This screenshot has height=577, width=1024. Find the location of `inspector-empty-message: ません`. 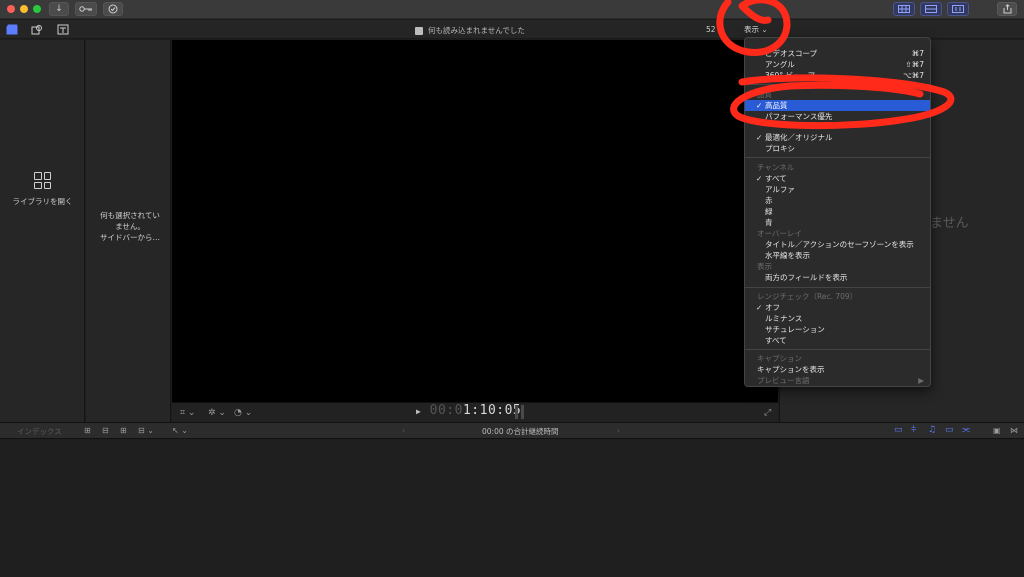

inspector-empty-message: ません is located at coordinates (949, 223).